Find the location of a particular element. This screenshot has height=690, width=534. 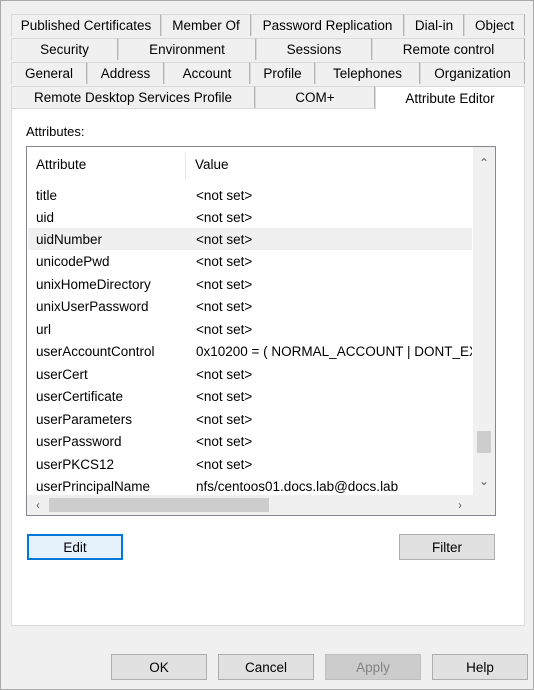

list-item: userCertificate <not set> is located at coordinates (250, 396).